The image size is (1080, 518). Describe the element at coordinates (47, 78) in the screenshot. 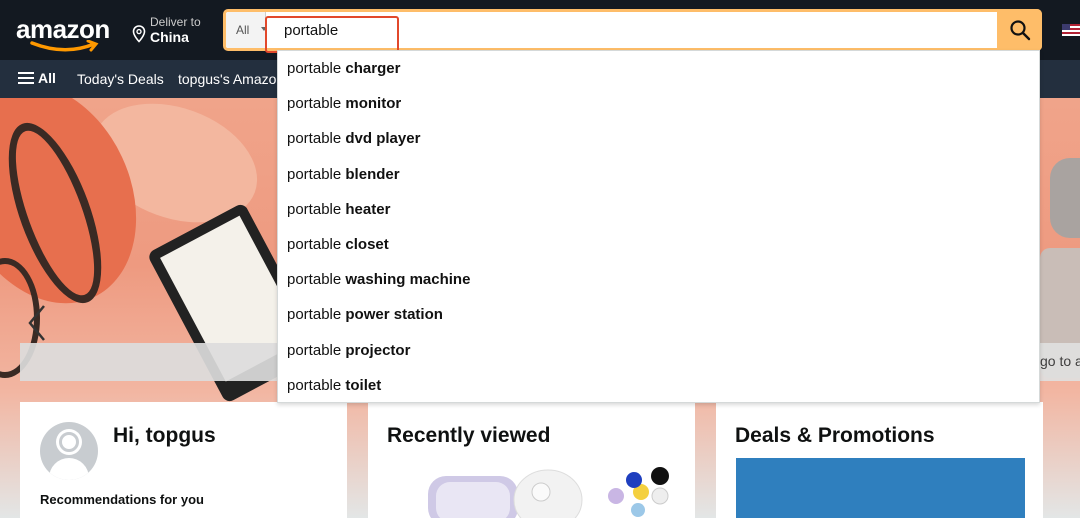

I see `nav-all-label: All` at that location.